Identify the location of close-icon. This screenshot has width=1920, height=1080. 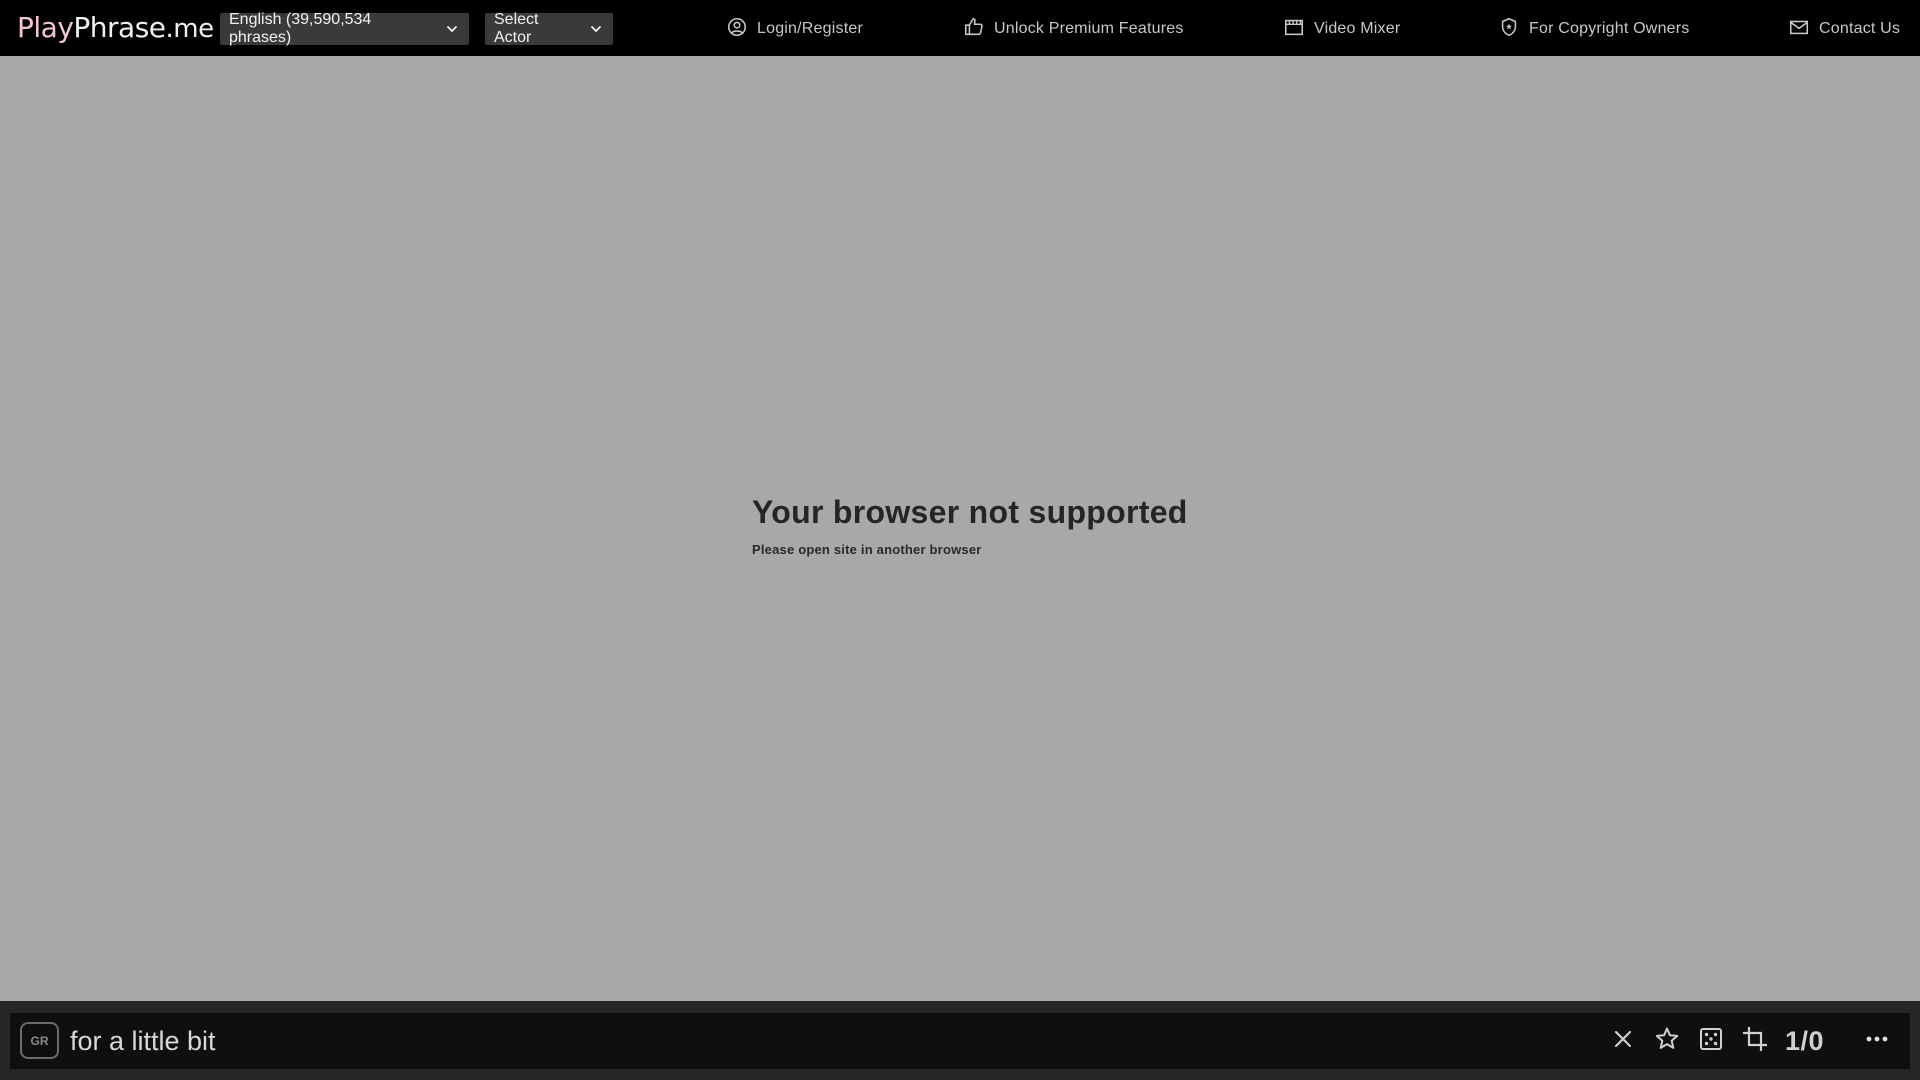
(1623, 1041).